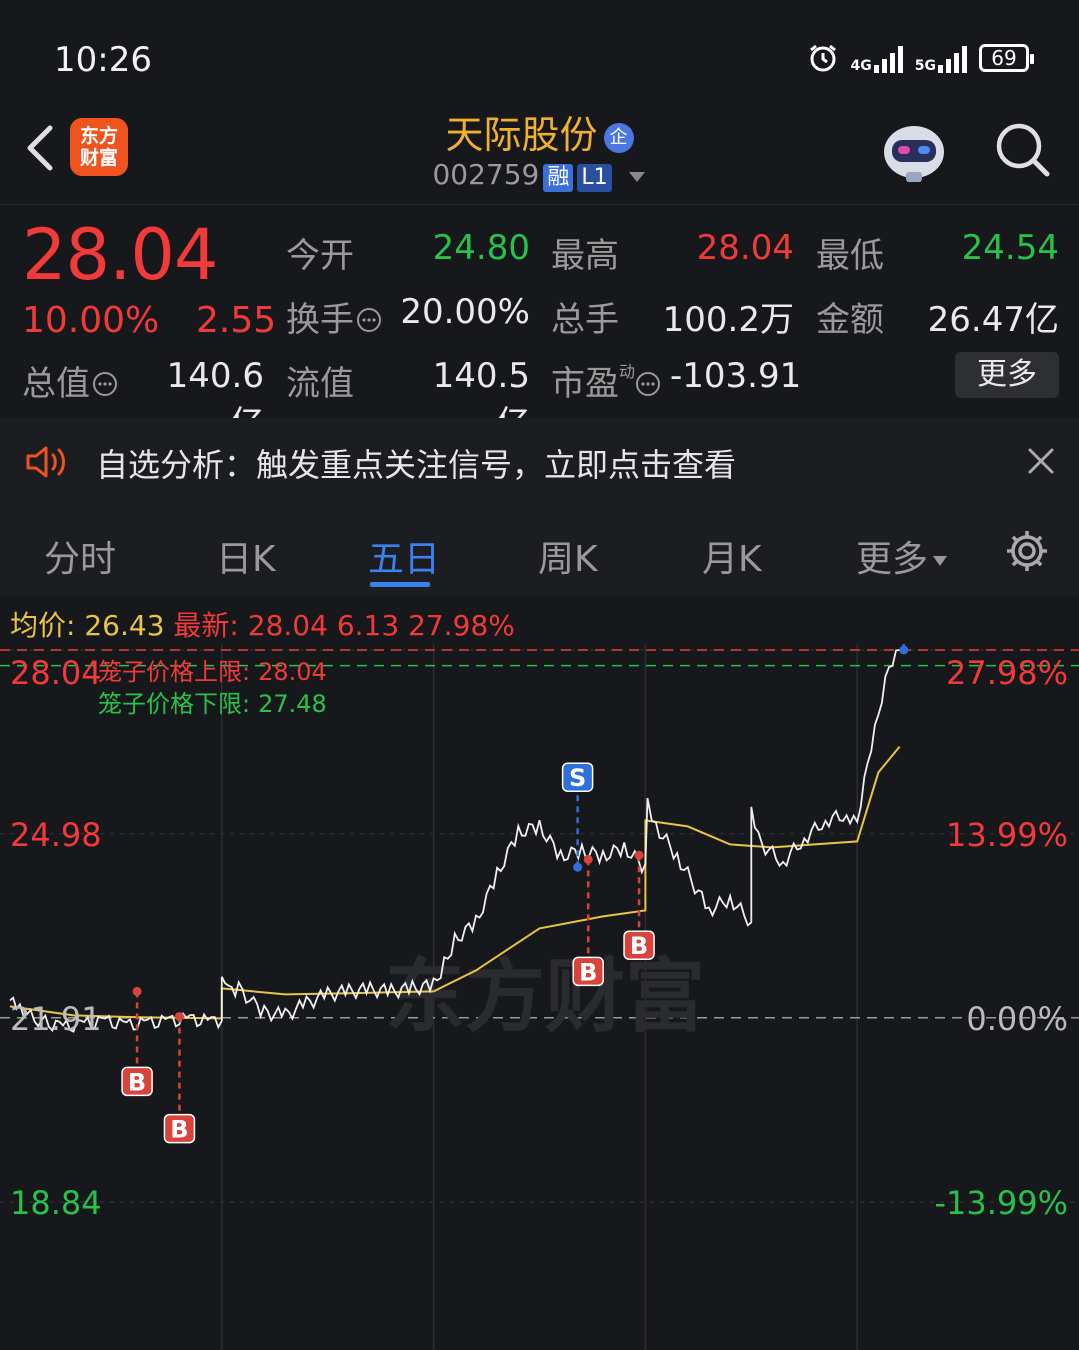  What do you see at coordinates (1017, 1019) in the screenshot?
I see `y-label-right-2: 0.00%` at bounding box center [1017, 1019].